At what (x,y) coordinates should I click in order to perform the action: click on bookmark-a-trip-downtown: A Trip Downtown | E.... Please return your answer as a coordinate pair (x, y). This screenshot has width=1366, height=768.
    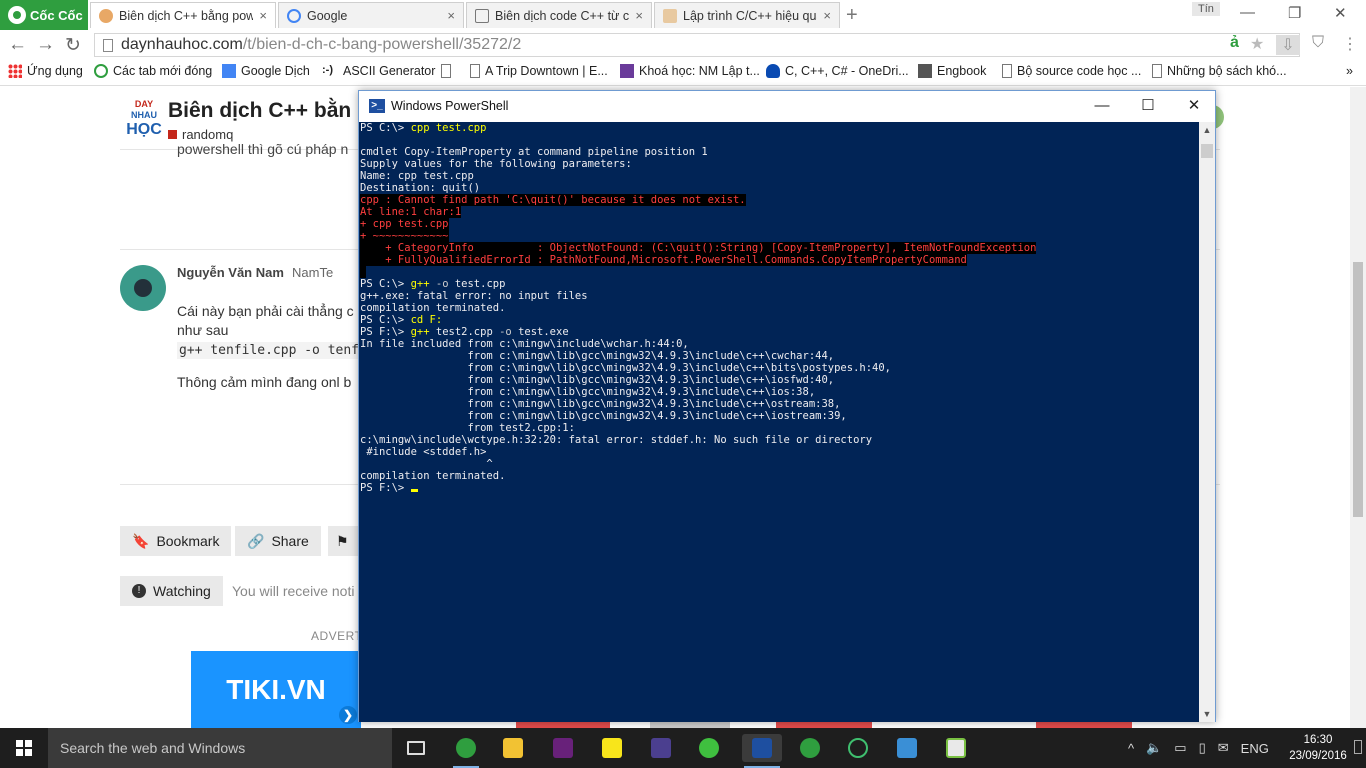
    Looking at the image, I should click on (539, 71).